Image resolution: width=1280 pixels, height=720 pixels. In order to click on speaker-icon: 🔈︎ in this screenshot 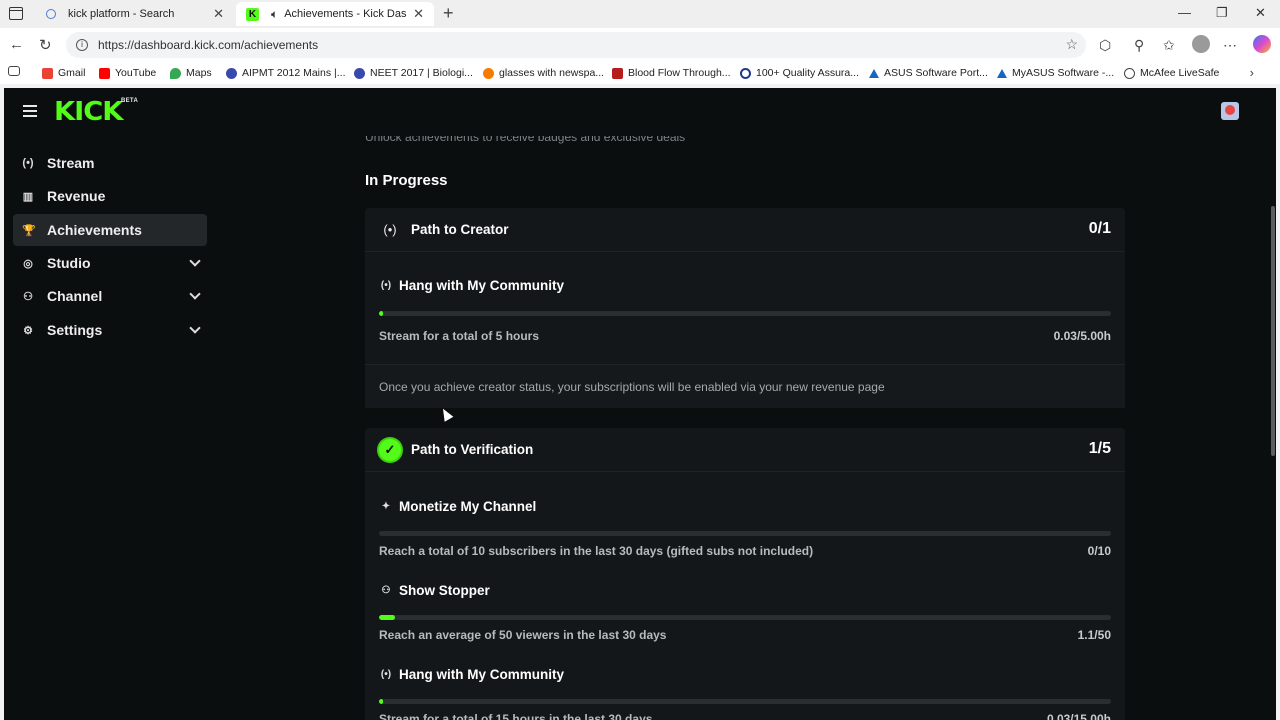, I will do `click(274, 14)`.